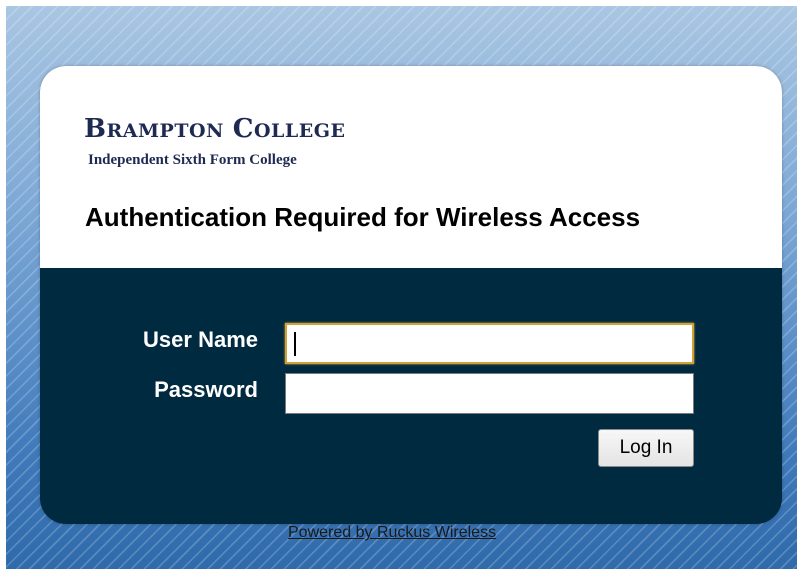 The width and height of the screenshot is (797, 569). I want to click on text-cursor, so click(295, 344).